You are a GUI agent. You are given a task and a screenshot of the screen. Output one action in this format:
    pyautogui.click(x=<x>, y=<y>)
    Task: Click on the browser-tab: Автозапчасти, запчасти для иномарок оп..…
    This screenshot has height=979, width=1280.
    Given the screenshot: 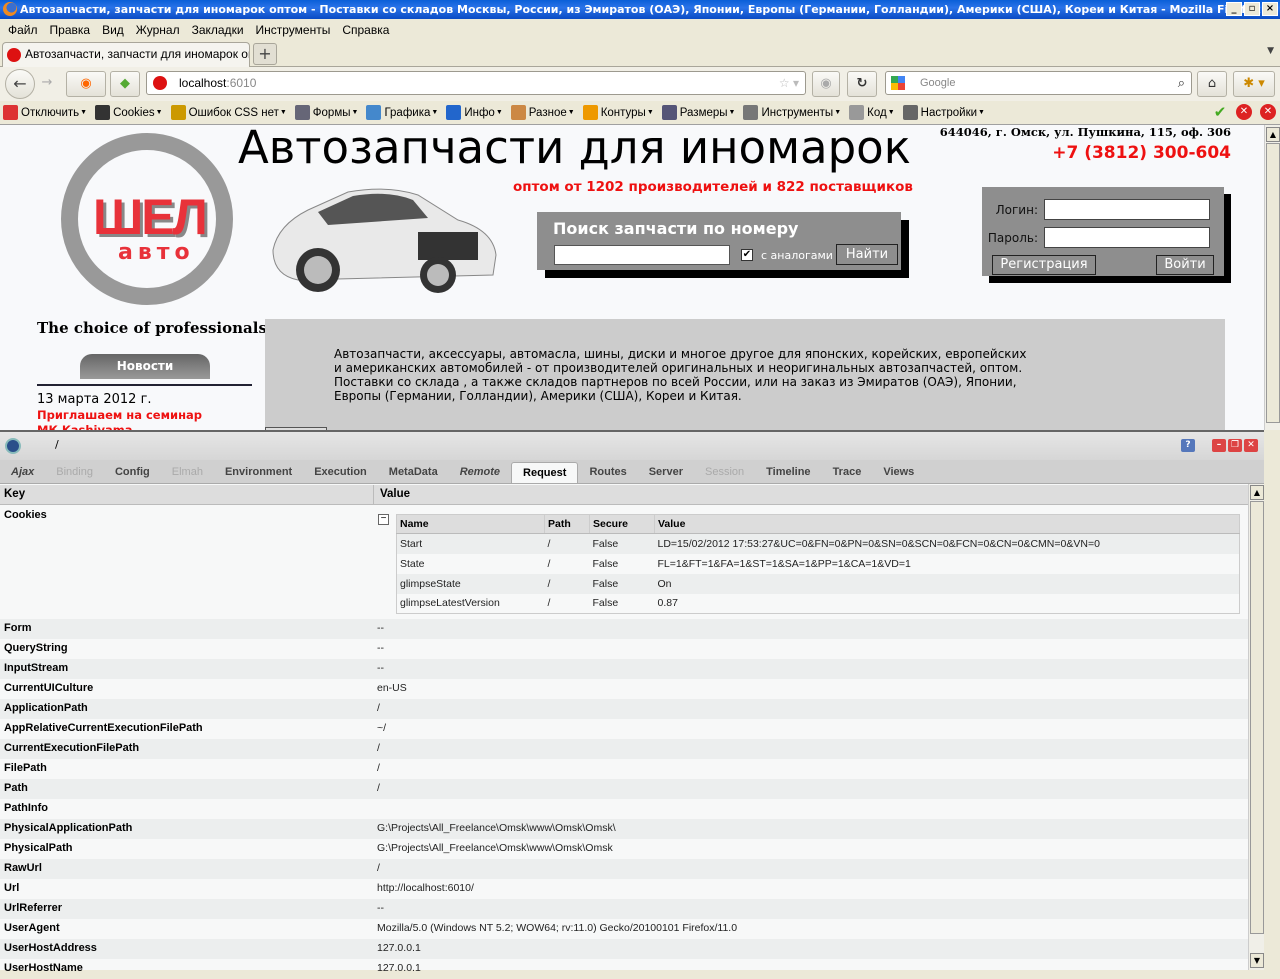 What is the action you would take?
    pyautogui.click(x=126, y=54)
    